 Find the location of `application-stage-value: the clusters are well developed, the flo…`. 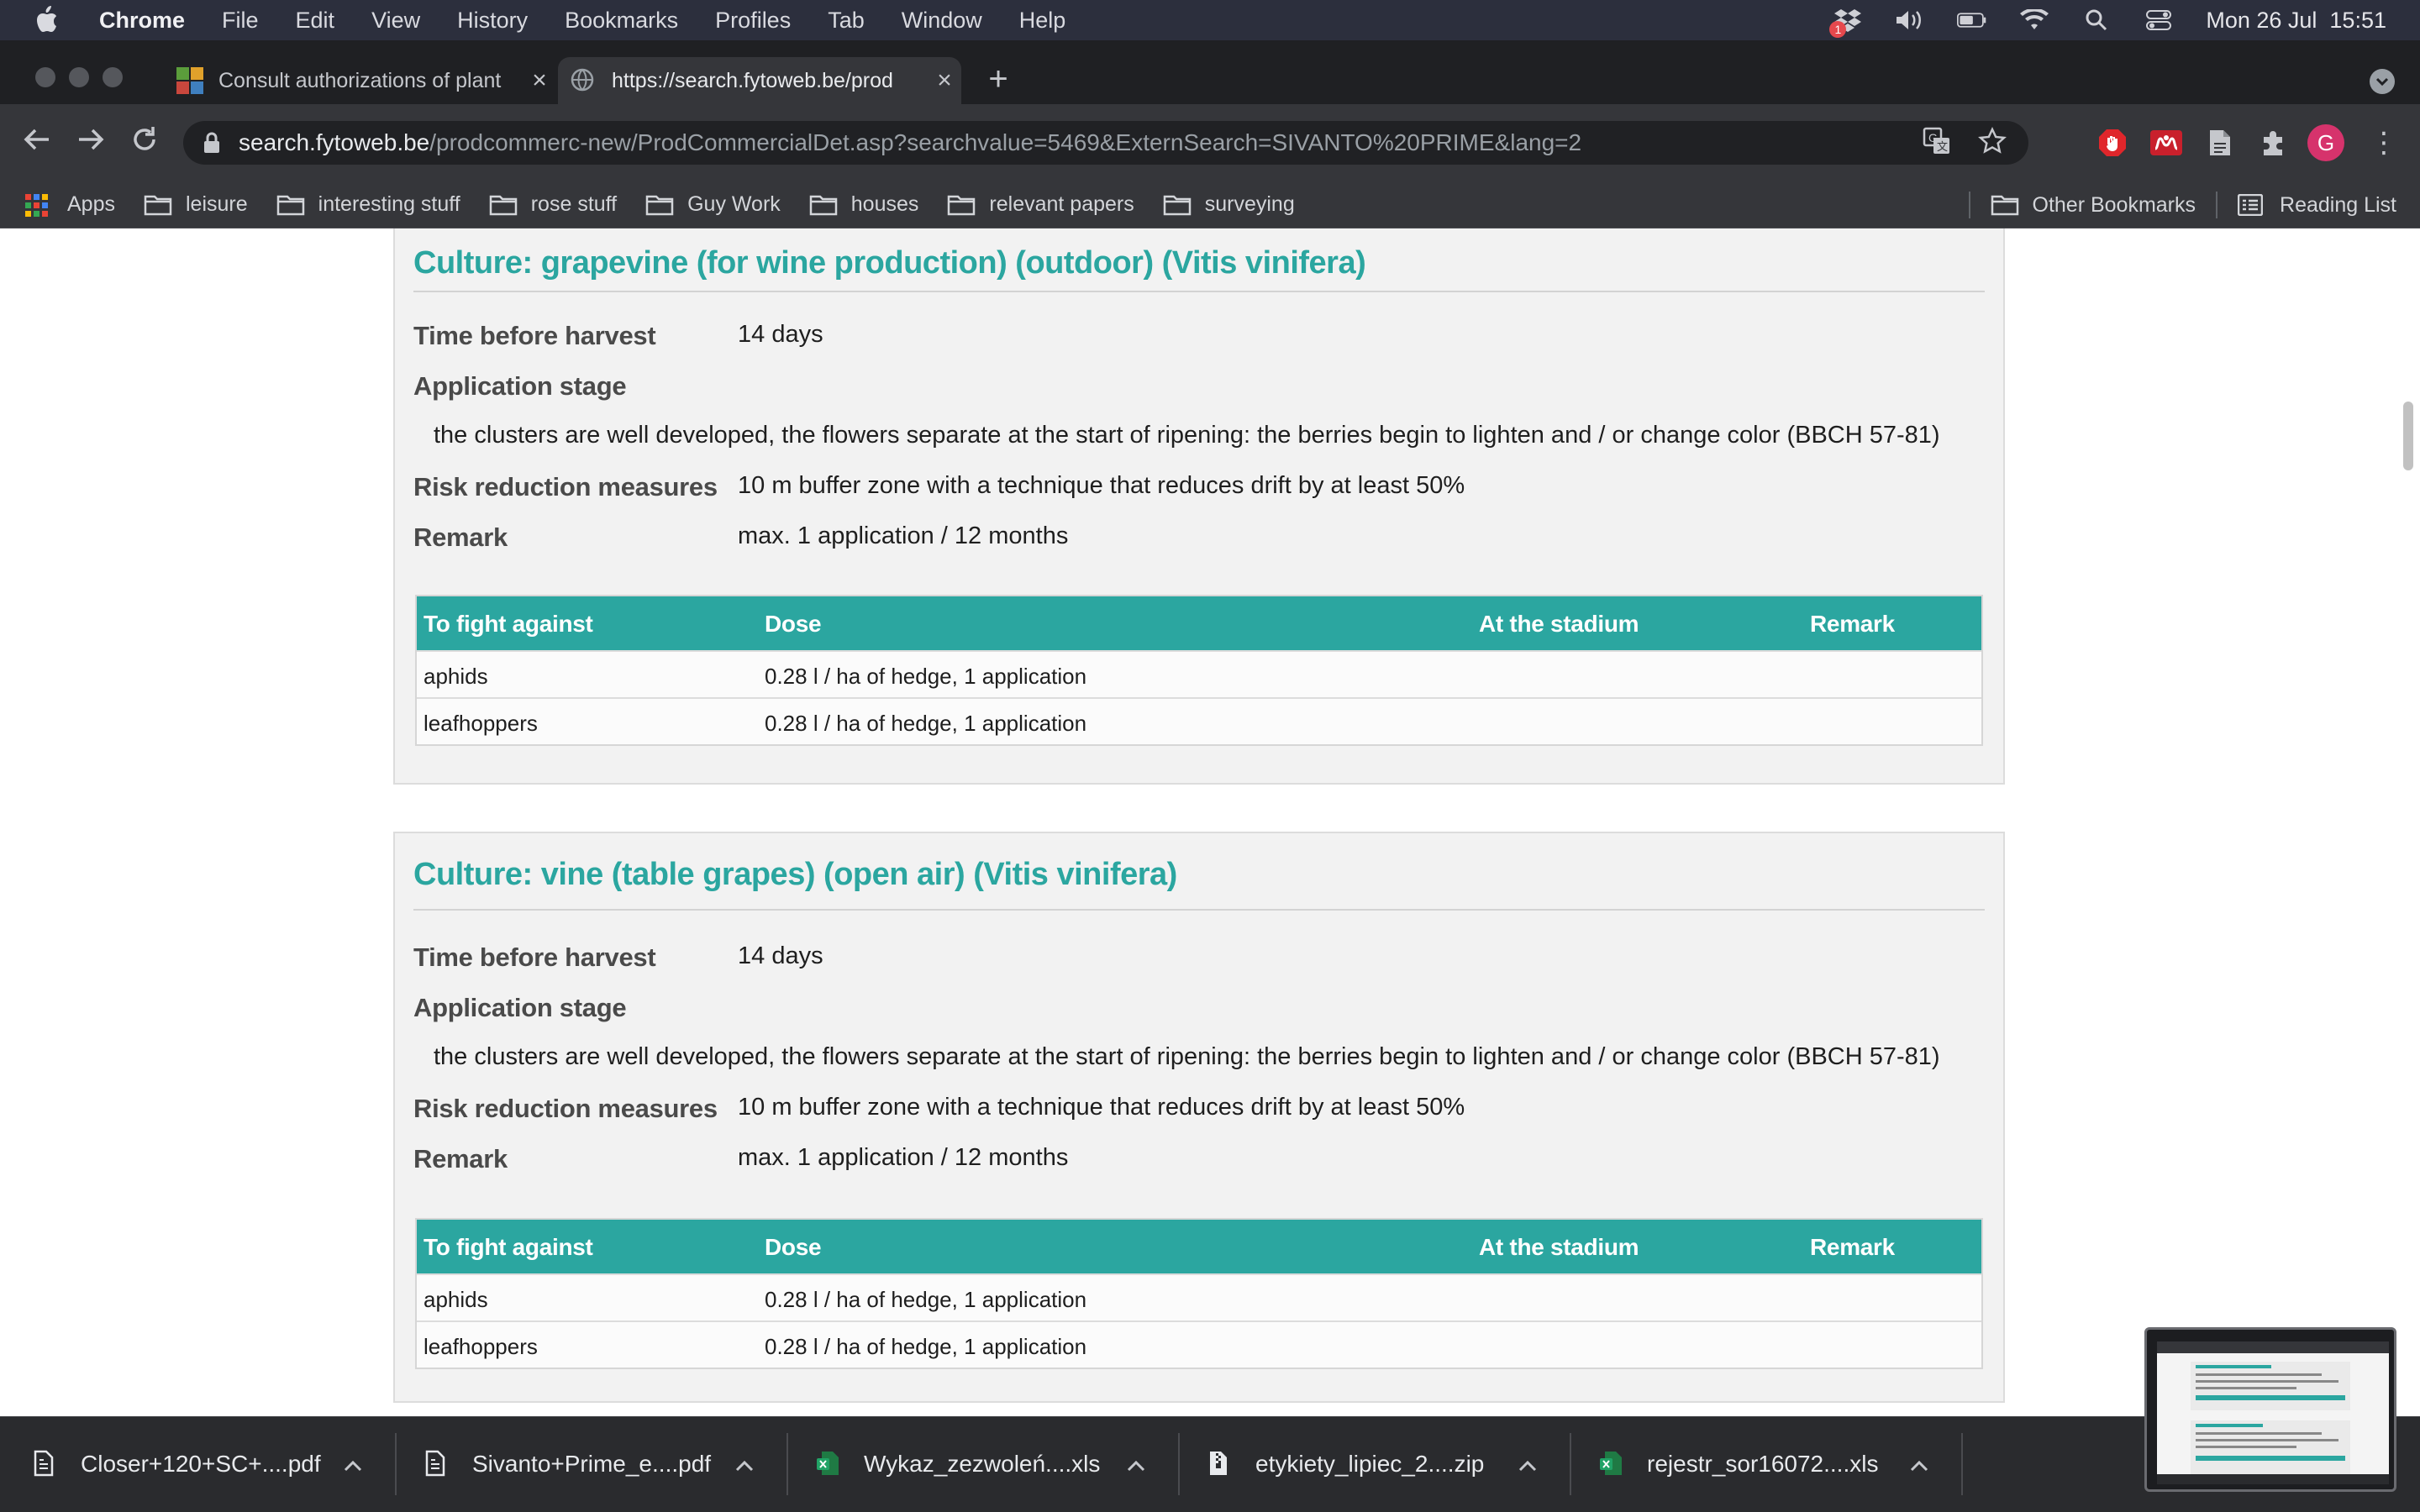

application-stage-value: the clusters are well developed, the flo… is located at coordinates (1187, 435).